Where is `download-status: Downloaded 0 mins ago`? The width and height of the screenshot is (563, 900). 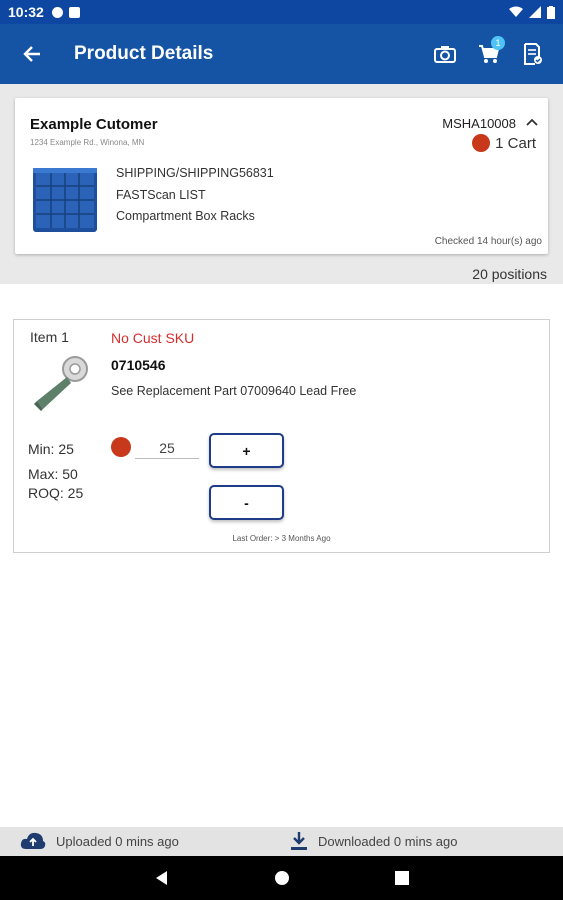
download-status: Downloaded 0 mins ago is located at coordinates (373, 841).